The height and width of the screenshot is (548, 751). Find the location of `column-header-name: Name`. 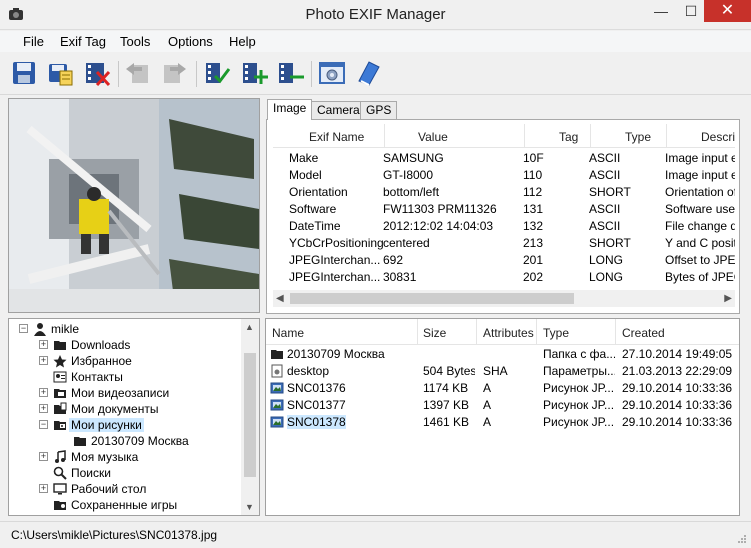

column-header-name: Name is located at coordinates (288, 333).